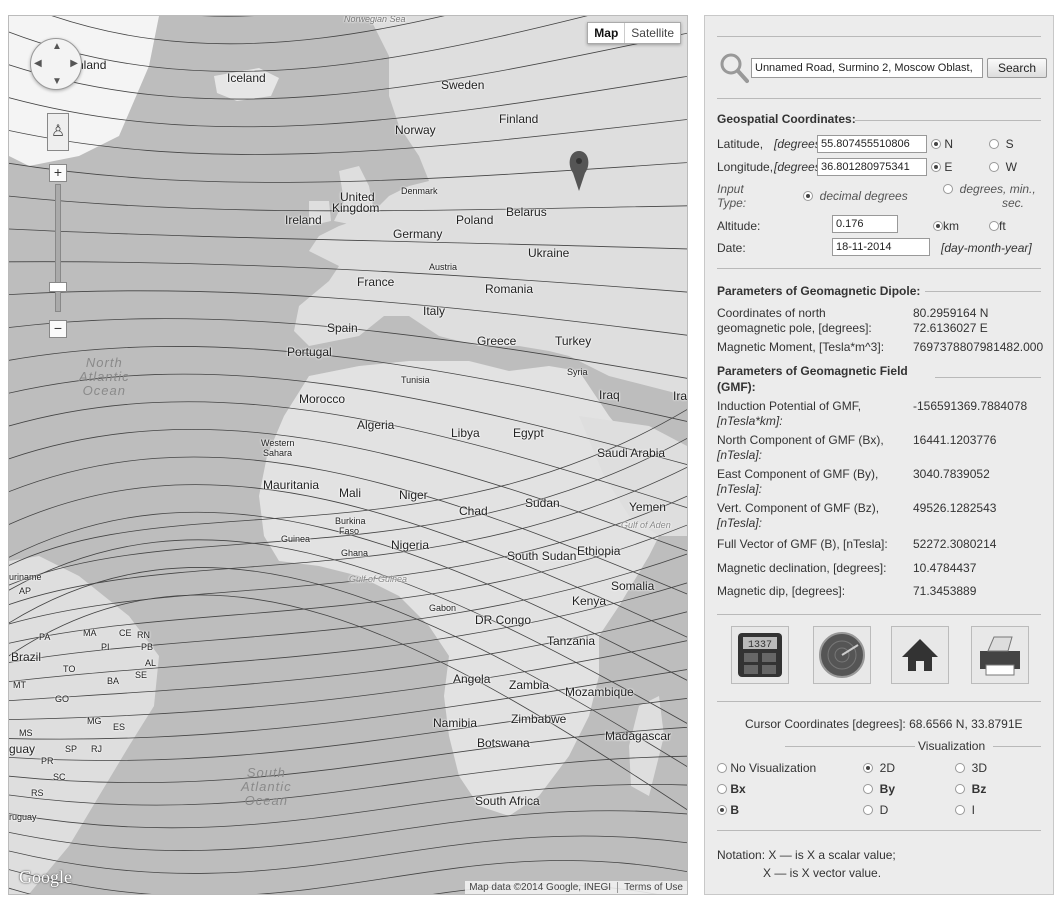 This screenshot has height=907, width=1059. Describe the element at coordinates (151, 663) in the screenshot. I see `map-label-al: AL` at that location.